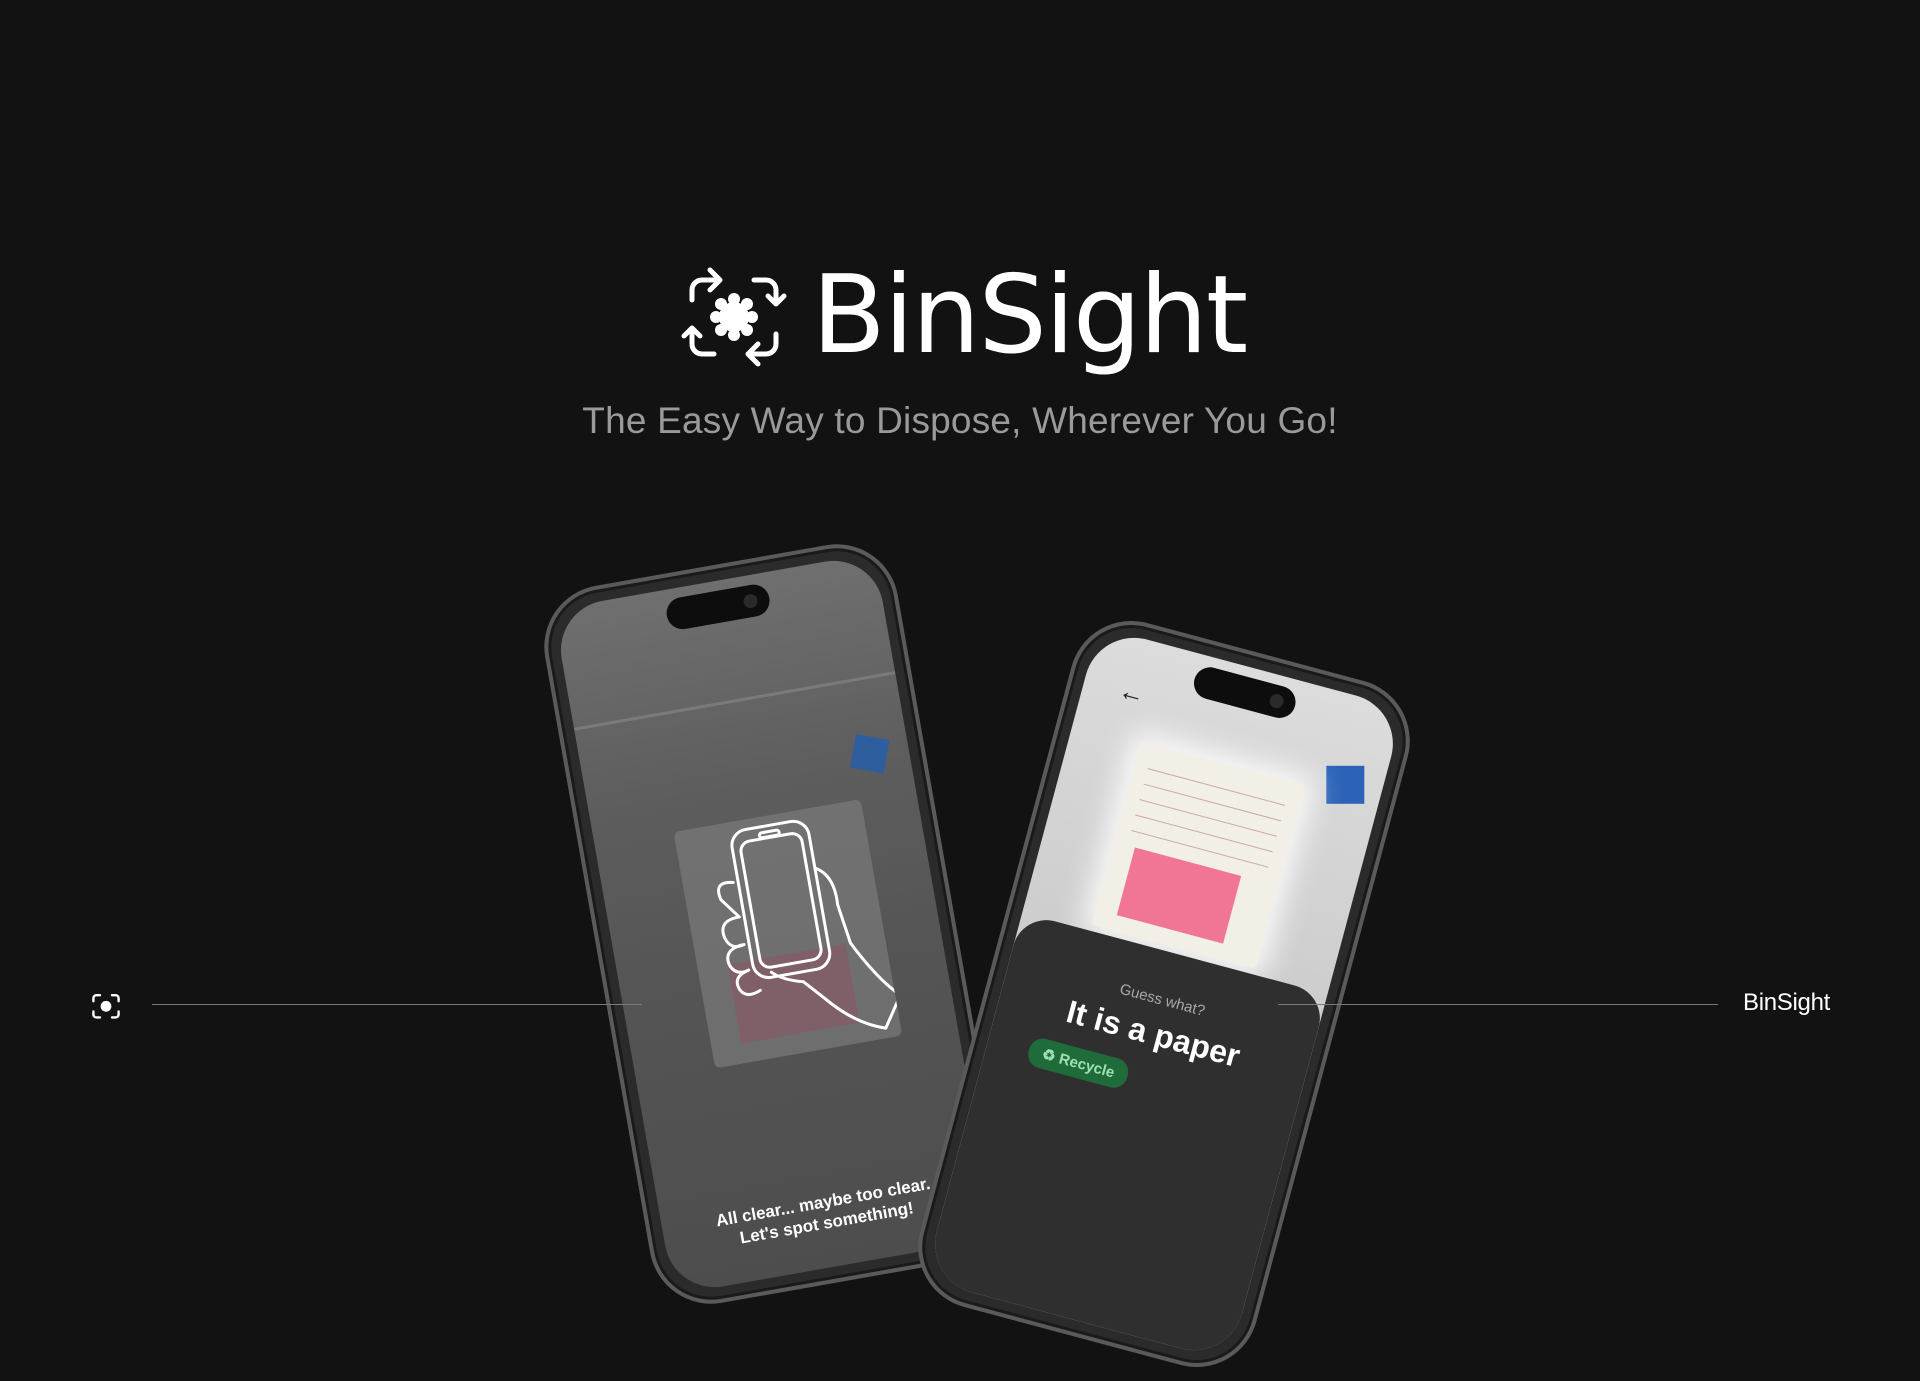  Describe the element at coordinates (1087, 1066) in the screenshot. I see `recycle-chip-label: Recycle` at that location.